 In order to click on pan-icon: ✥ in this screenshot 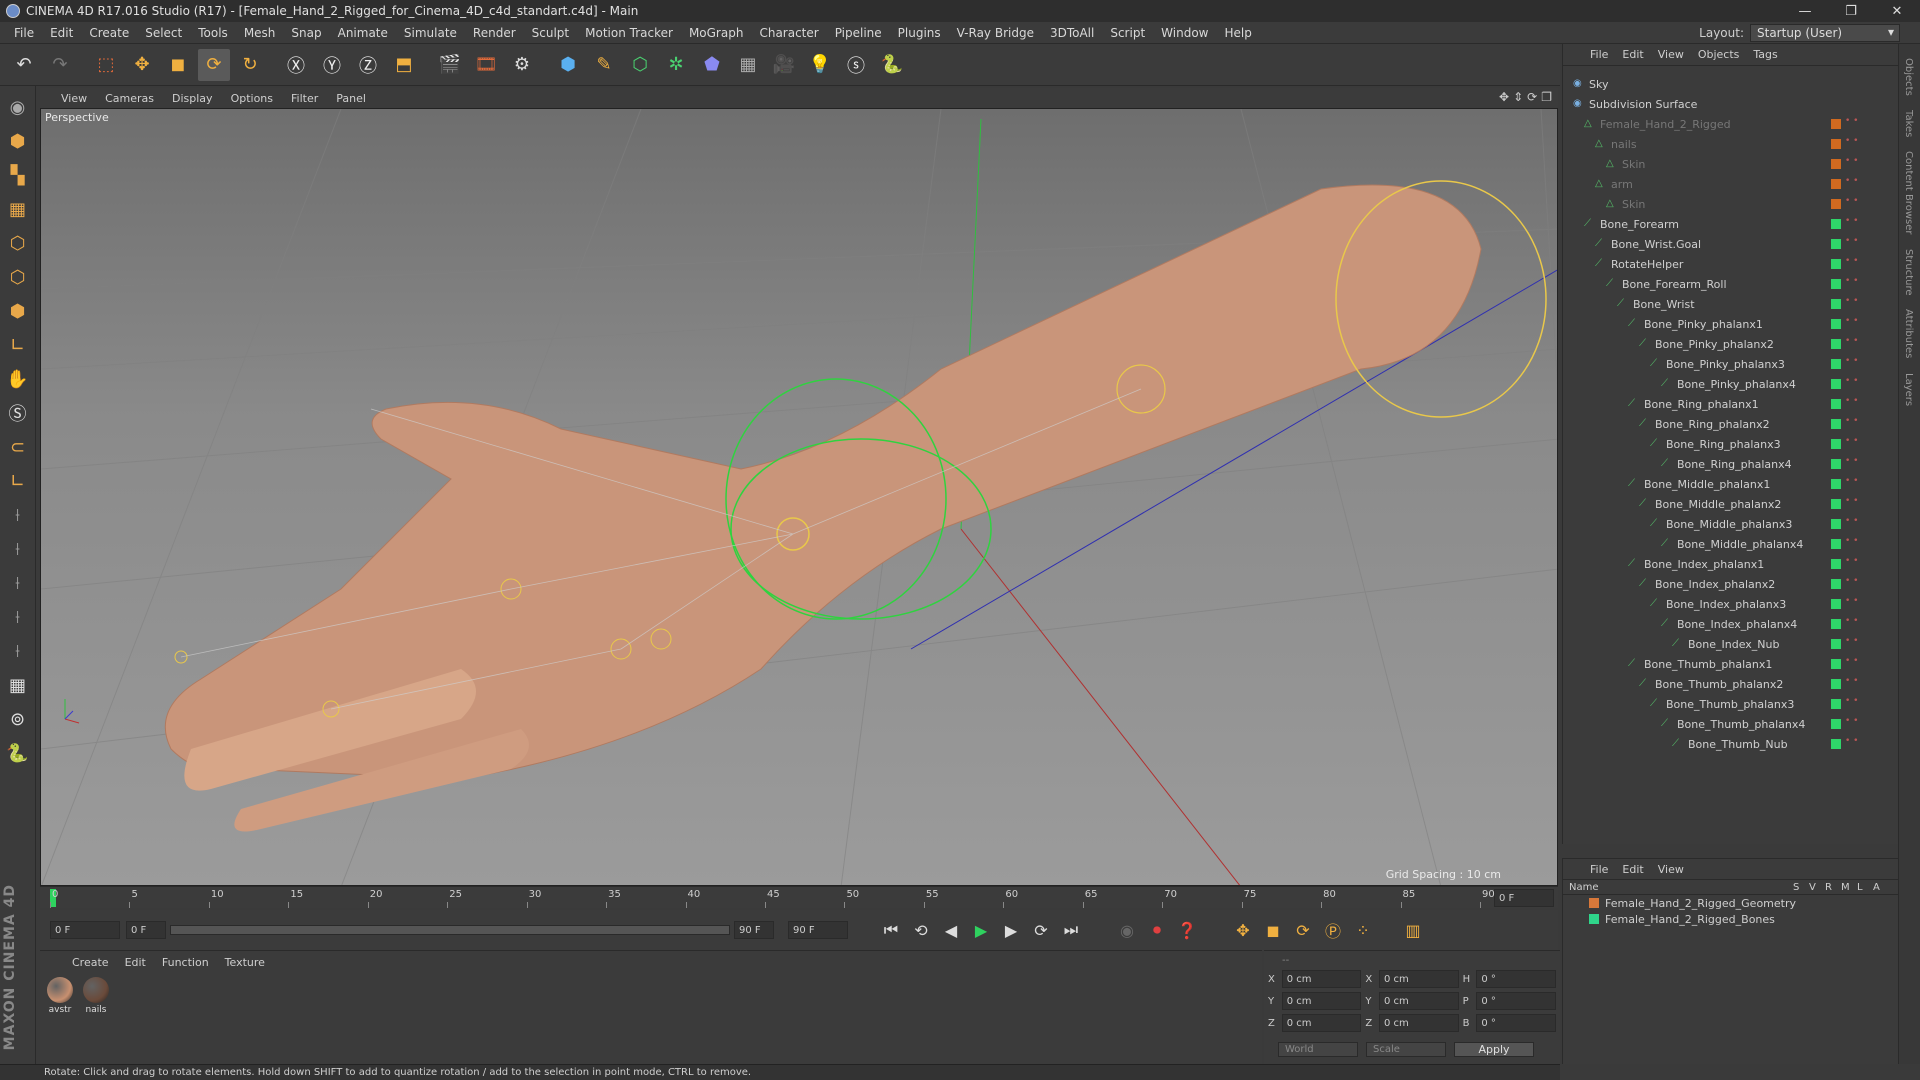, I will do `click(1504, 97)`.